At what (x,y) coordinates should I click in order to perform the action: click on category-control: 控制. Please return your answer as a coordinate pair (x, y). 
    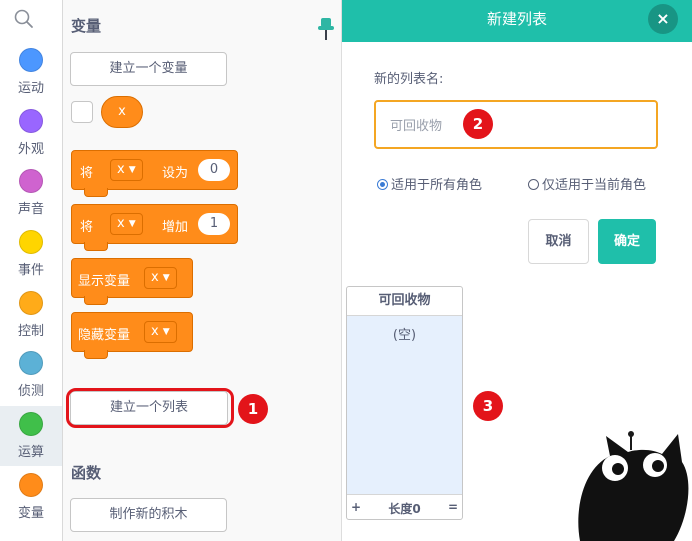
    Looking at the image, I should click on (31, 321).